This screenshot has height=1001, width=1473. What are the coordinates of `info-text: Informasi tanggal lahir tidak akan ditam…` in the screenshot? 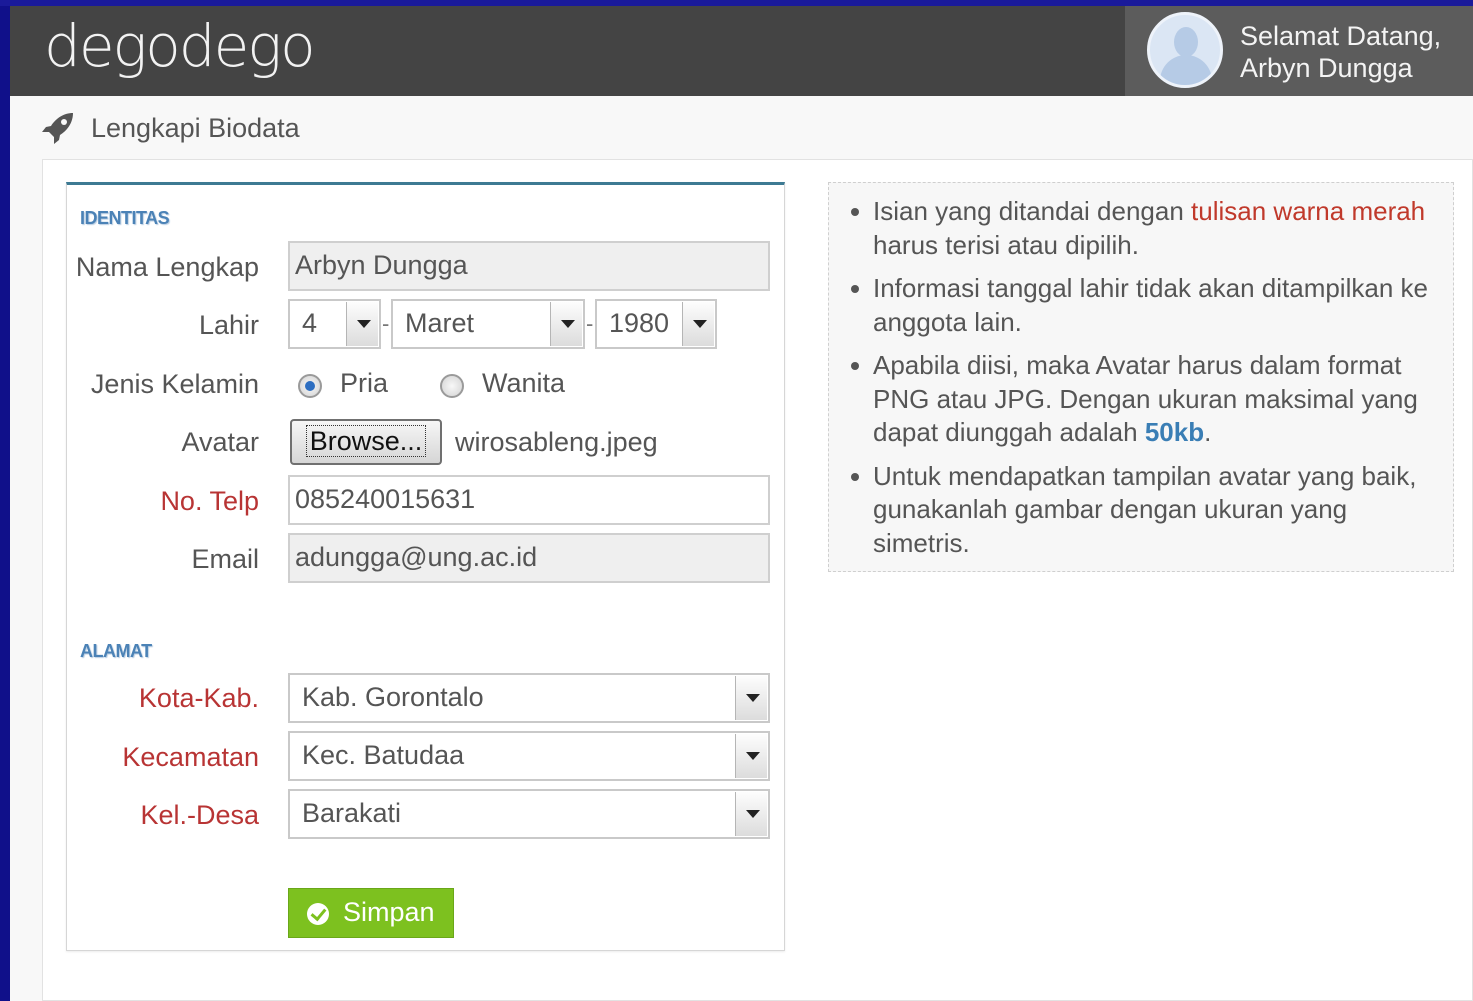 It's located at (1150, 305).